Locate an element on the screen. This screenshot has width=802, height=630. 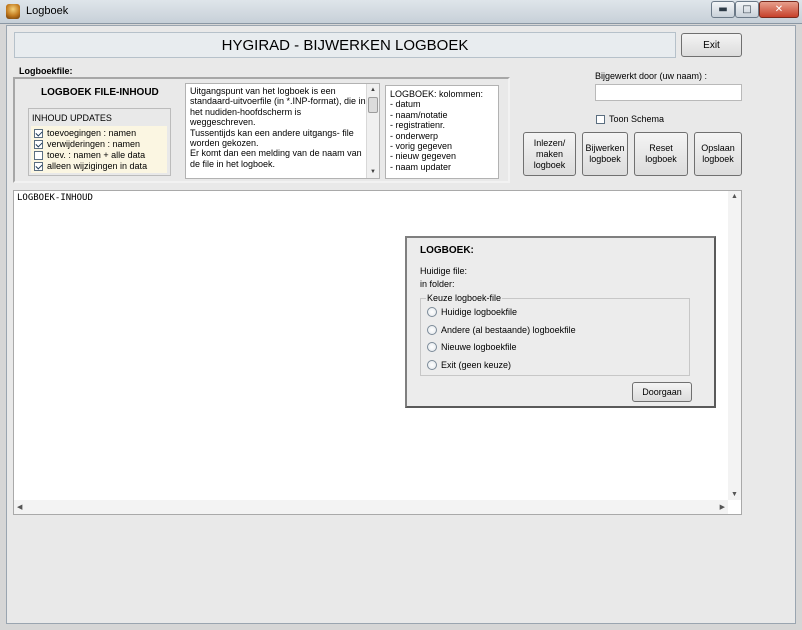
exit-button: Exit is located at coordinates (711, 45).